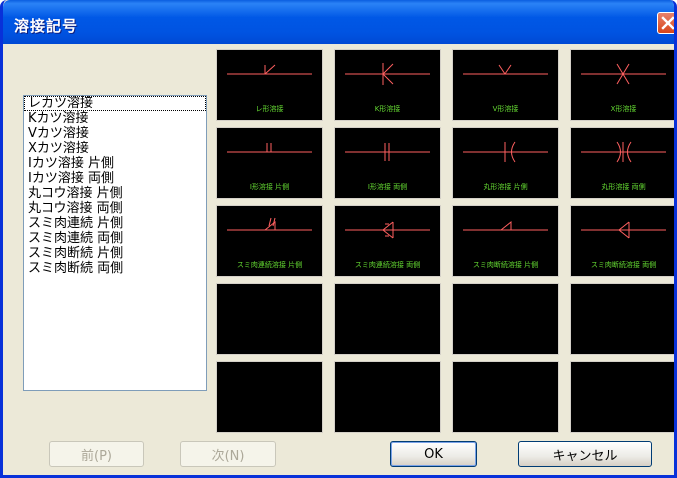 The height and width of the screenshot is (478, 677). Describe the element at coordinates (387, 230) in the screenshot. I see `fillet-cont-double-weld-icon` at that location.